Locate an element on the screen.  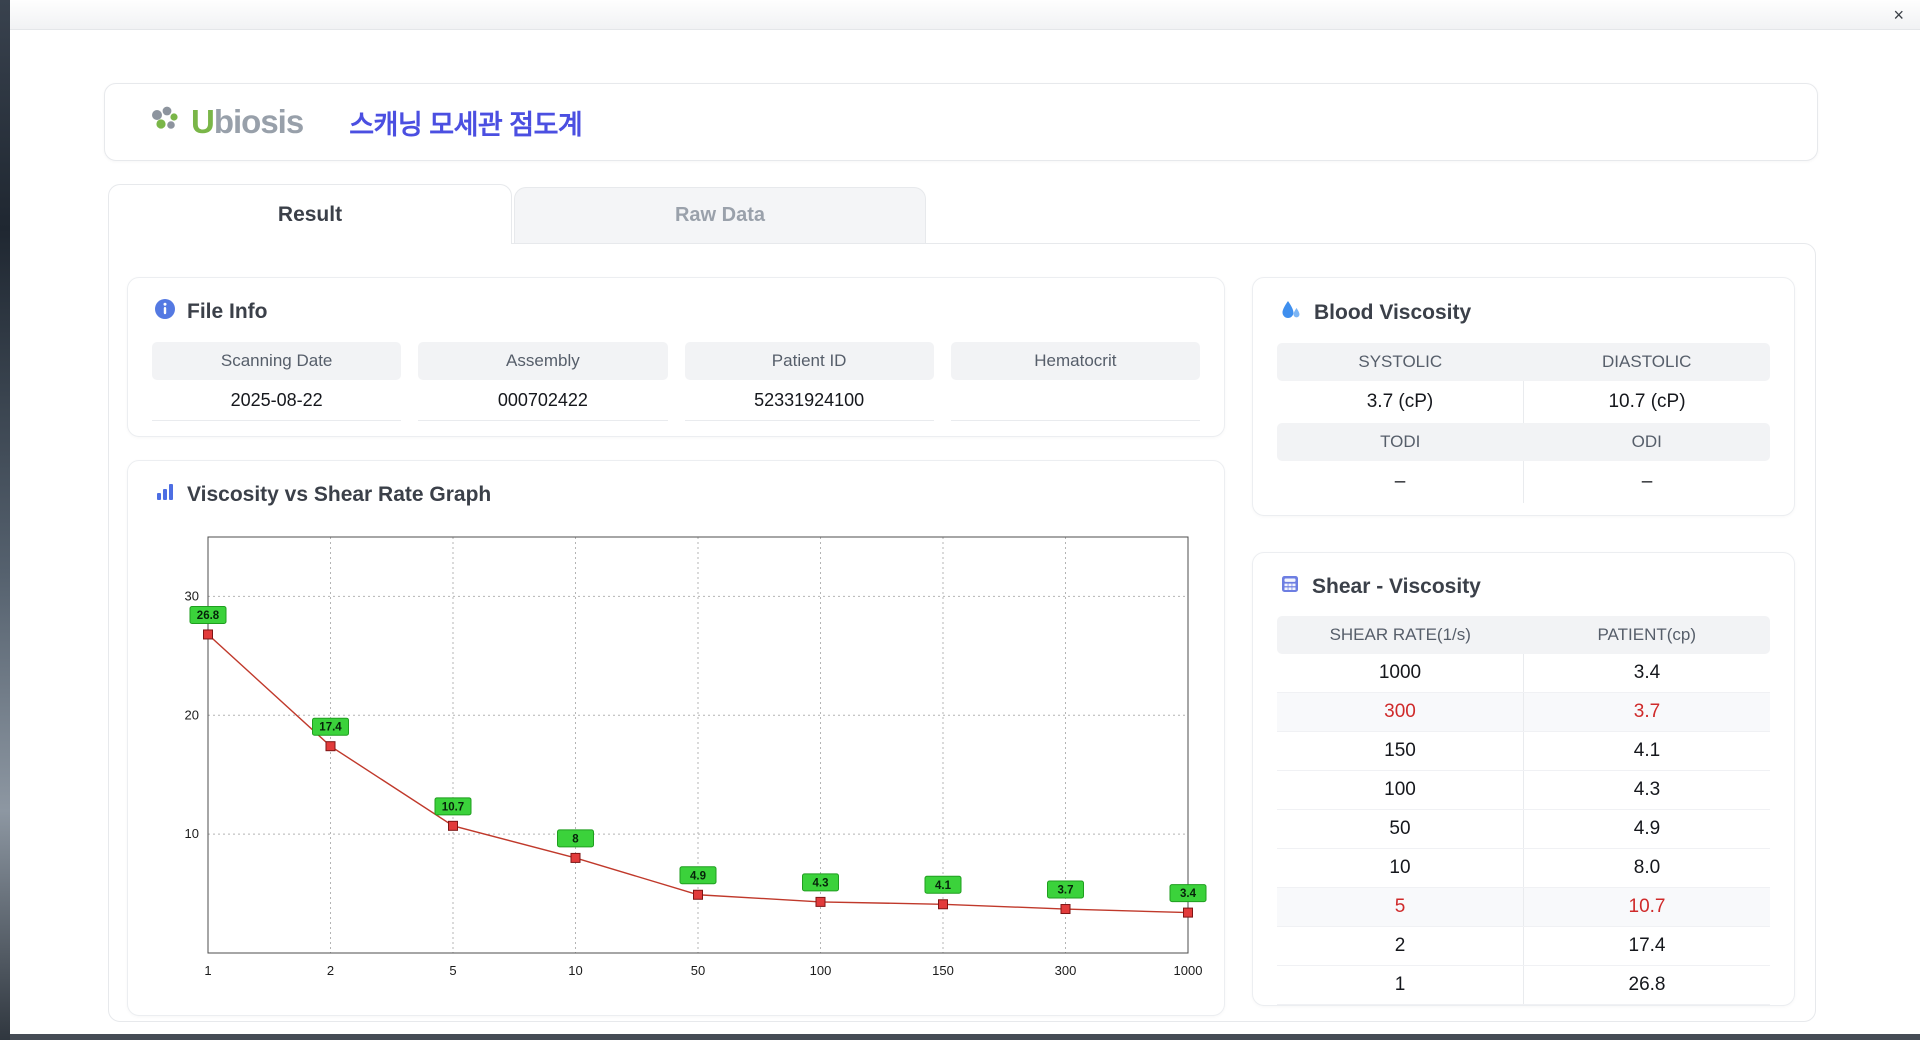
graph-header: Viscosity vs Shear Rate Graph is located at coordinates (676, 485).